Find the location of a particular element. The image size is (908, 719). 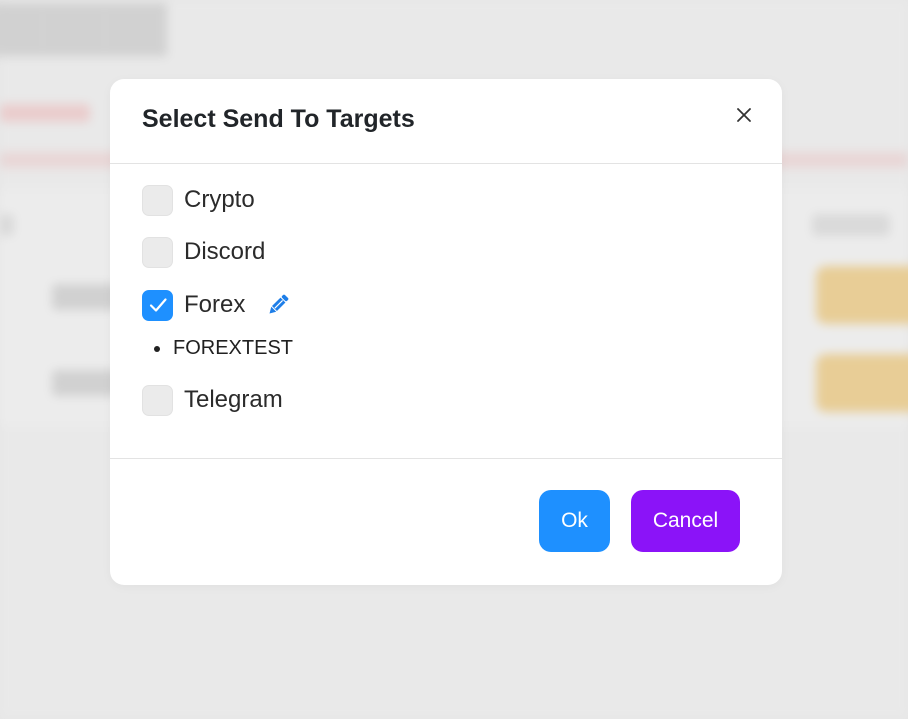

list-item: FOREXTEST is located at coordinates (223, 348).